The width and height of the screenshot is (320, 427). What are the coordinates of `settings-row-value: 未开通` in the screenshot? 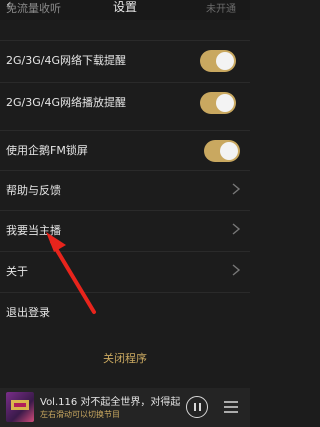 It's located at (221, 9).